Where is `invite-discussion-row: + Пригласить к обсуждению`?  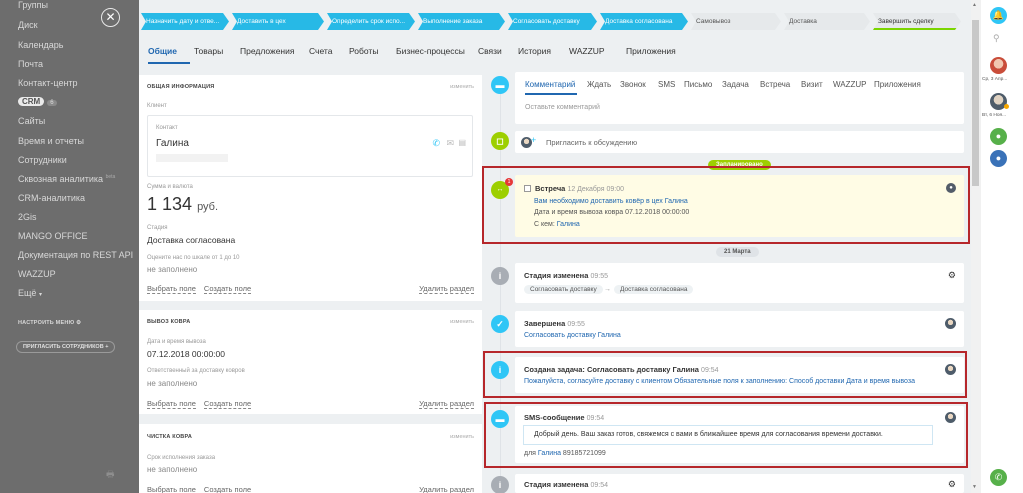
invite-discussion-row: + Пригласить к обсуждению is located at coordinates (739, 142).